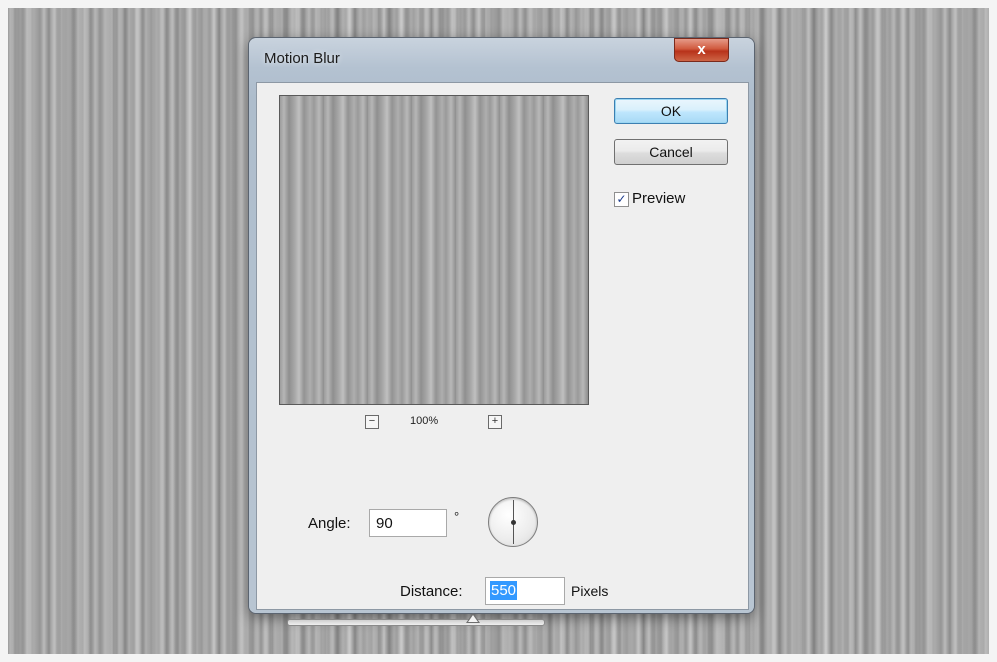 This screenshot has width=997, height=662. What do you see at coordinates (504, 590) in the screenshot?
I see `distance-value-selected: 550` at bounding box center [504, 590].